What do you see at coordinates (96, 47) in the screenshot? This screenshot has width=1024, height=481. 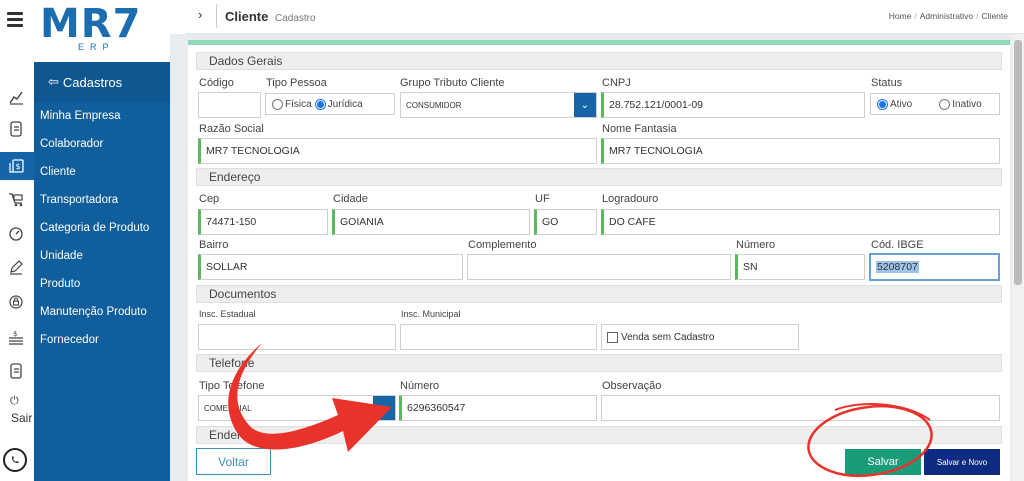 I see `logo-subtext: ERP` at bounding box center [96, 47].